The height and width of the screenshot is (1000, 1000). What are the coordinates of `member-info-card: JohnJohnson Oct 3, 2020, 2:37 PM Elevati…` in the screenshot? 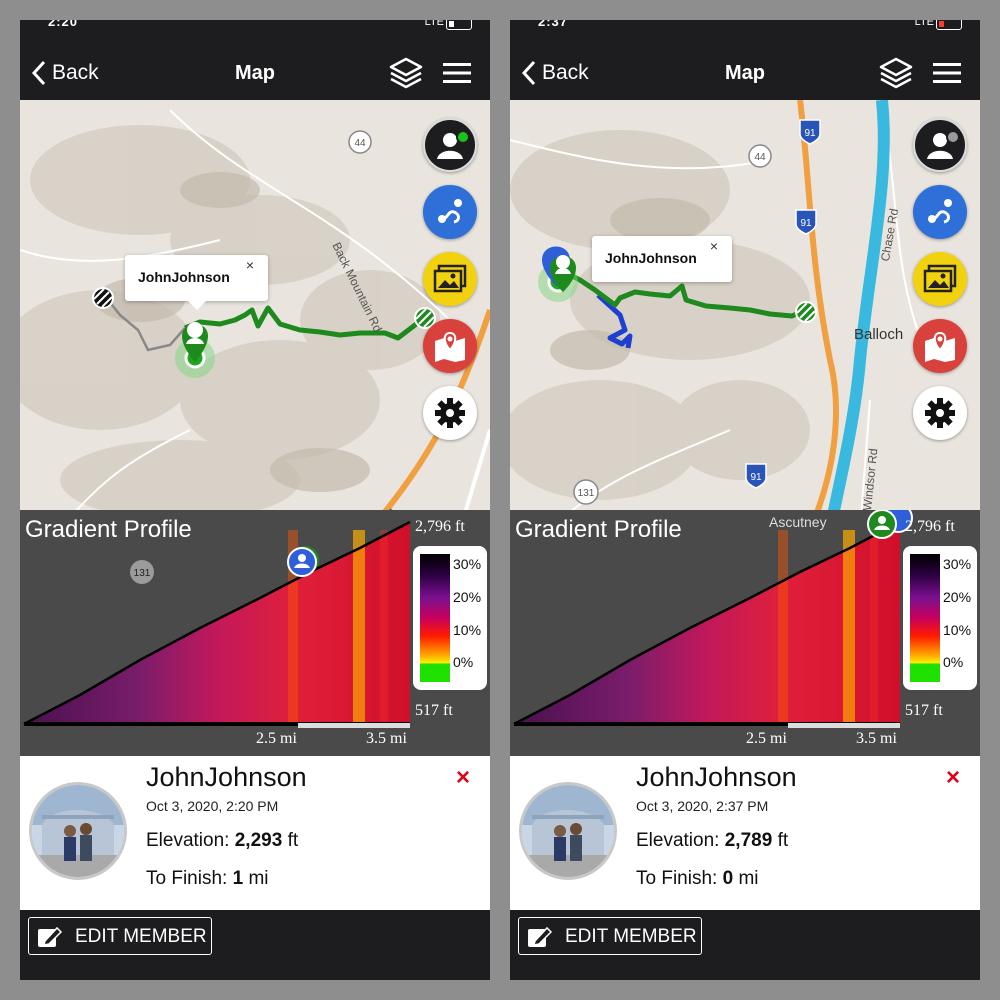 It's located at (745, 833).